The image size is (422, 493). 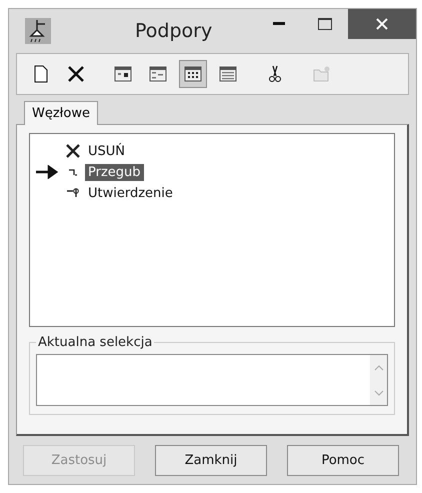 What do you see at coordinates (106, 151) in the screenshot?
I see `tree-item: USUŃ` at bounding box center [106, 151].